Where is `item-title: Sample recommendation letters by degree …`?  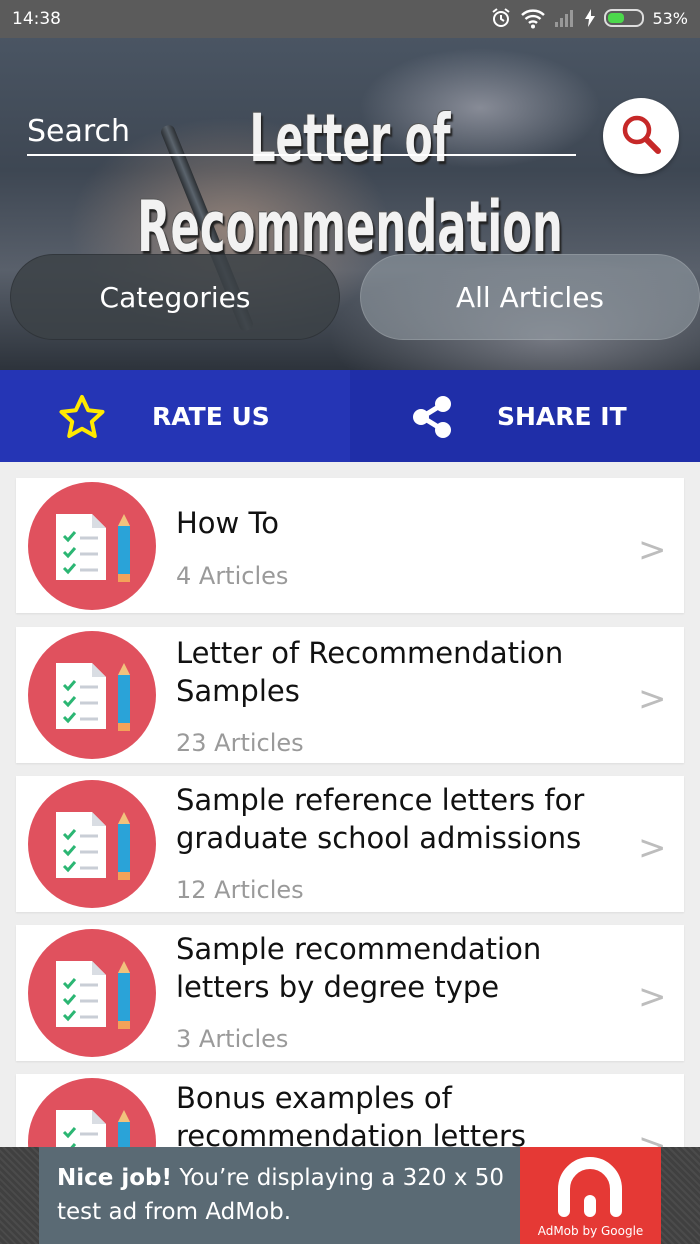
item-title: Sample recommendation letters by degree … is located at coordinates (359, 968).